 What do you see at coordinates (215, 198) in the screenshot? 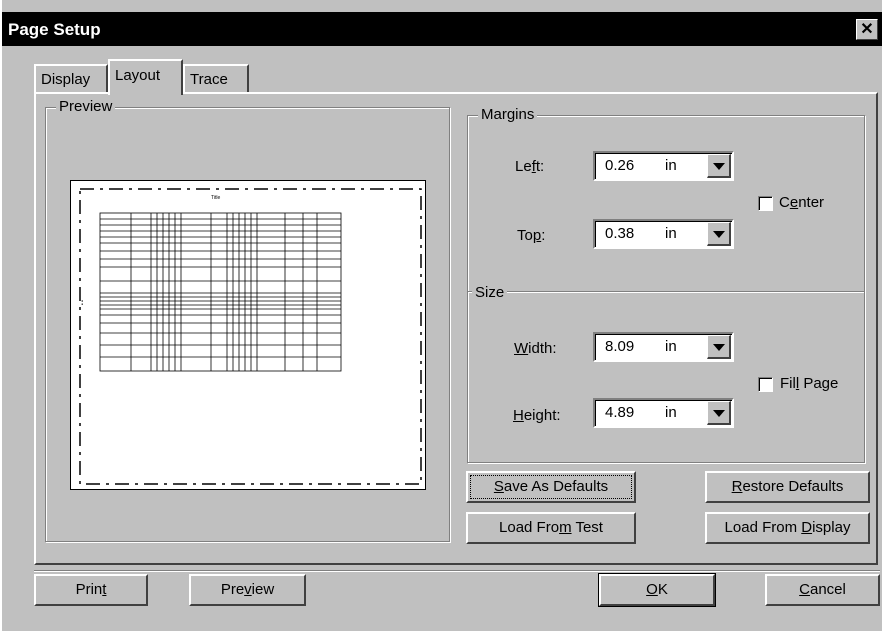
I see `preview-mini-title: Title` at bounding box center [215, 198].